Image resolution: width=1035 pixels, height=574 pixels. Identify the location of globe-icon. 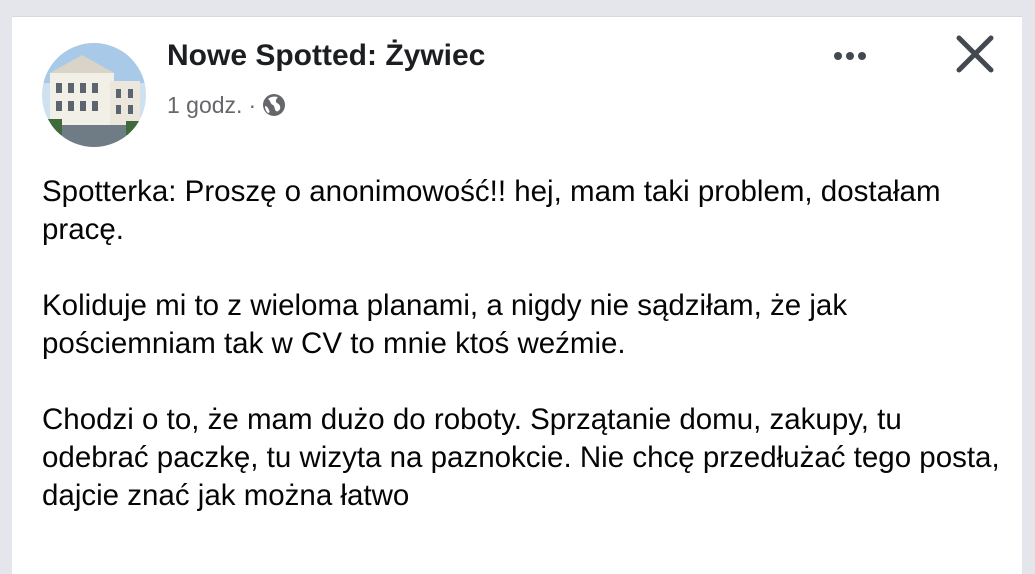
(274, 105).